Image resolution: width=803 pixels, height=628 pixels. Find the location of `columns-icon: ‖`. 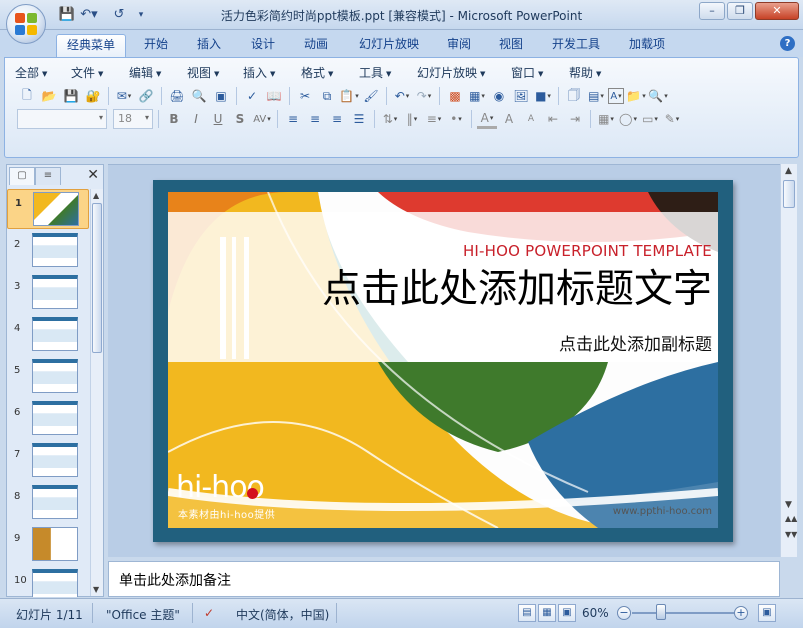

columns-icon: ‖ is located at coordinates (412, 119).